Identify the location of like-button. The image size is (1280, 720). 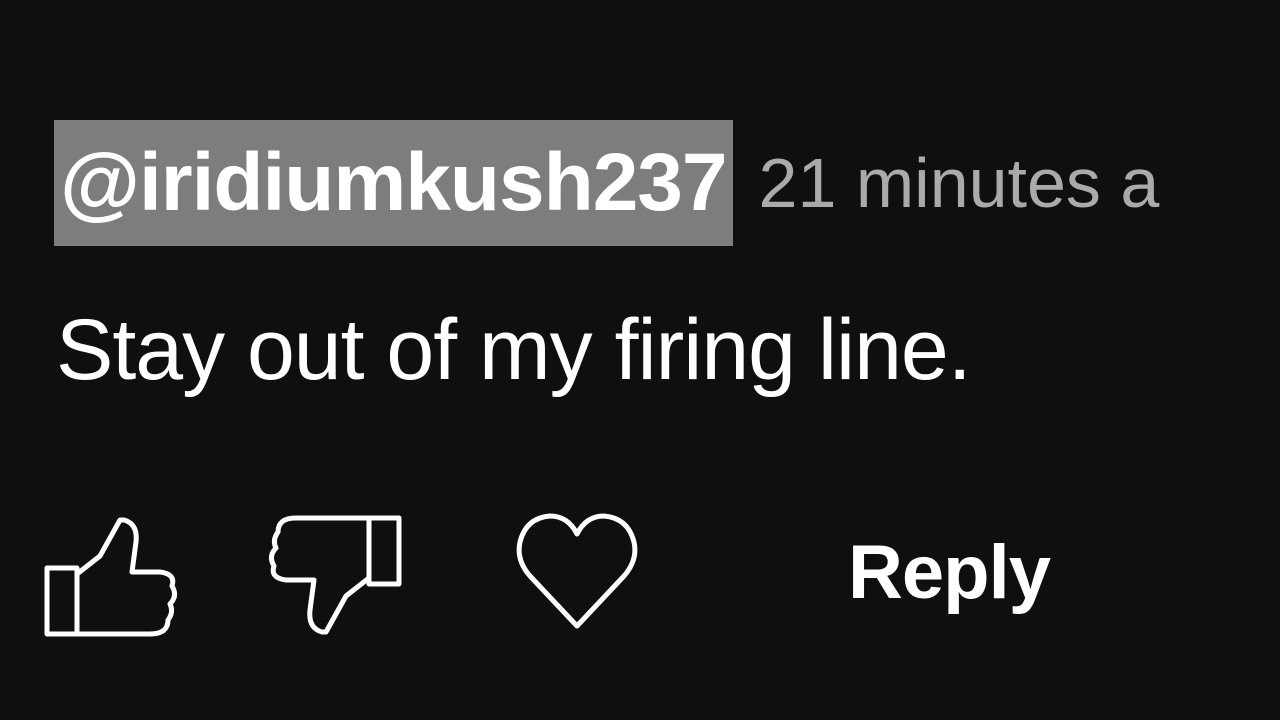
(110, 577).